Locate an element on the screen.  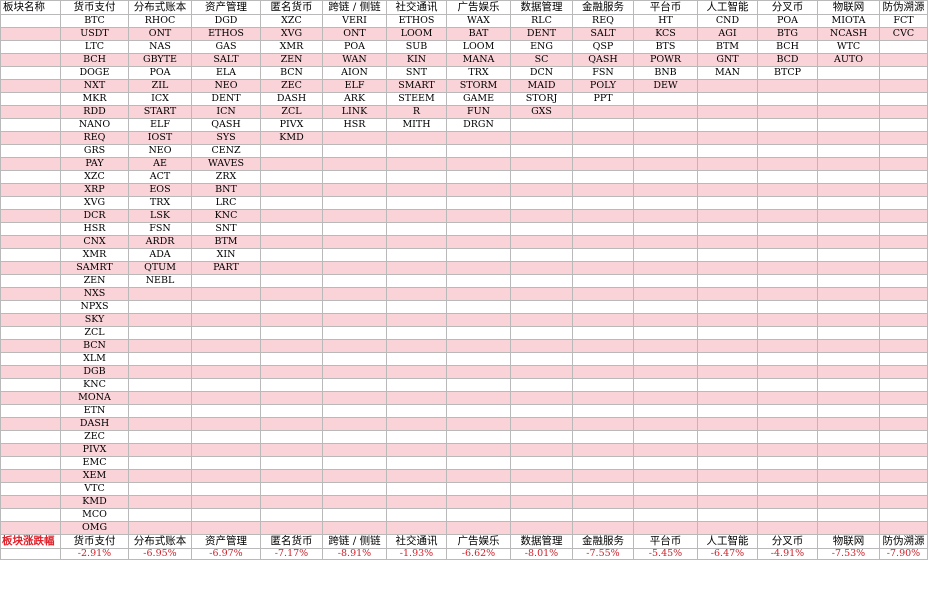
coin-cell: START is located at coordinates (160, 112).